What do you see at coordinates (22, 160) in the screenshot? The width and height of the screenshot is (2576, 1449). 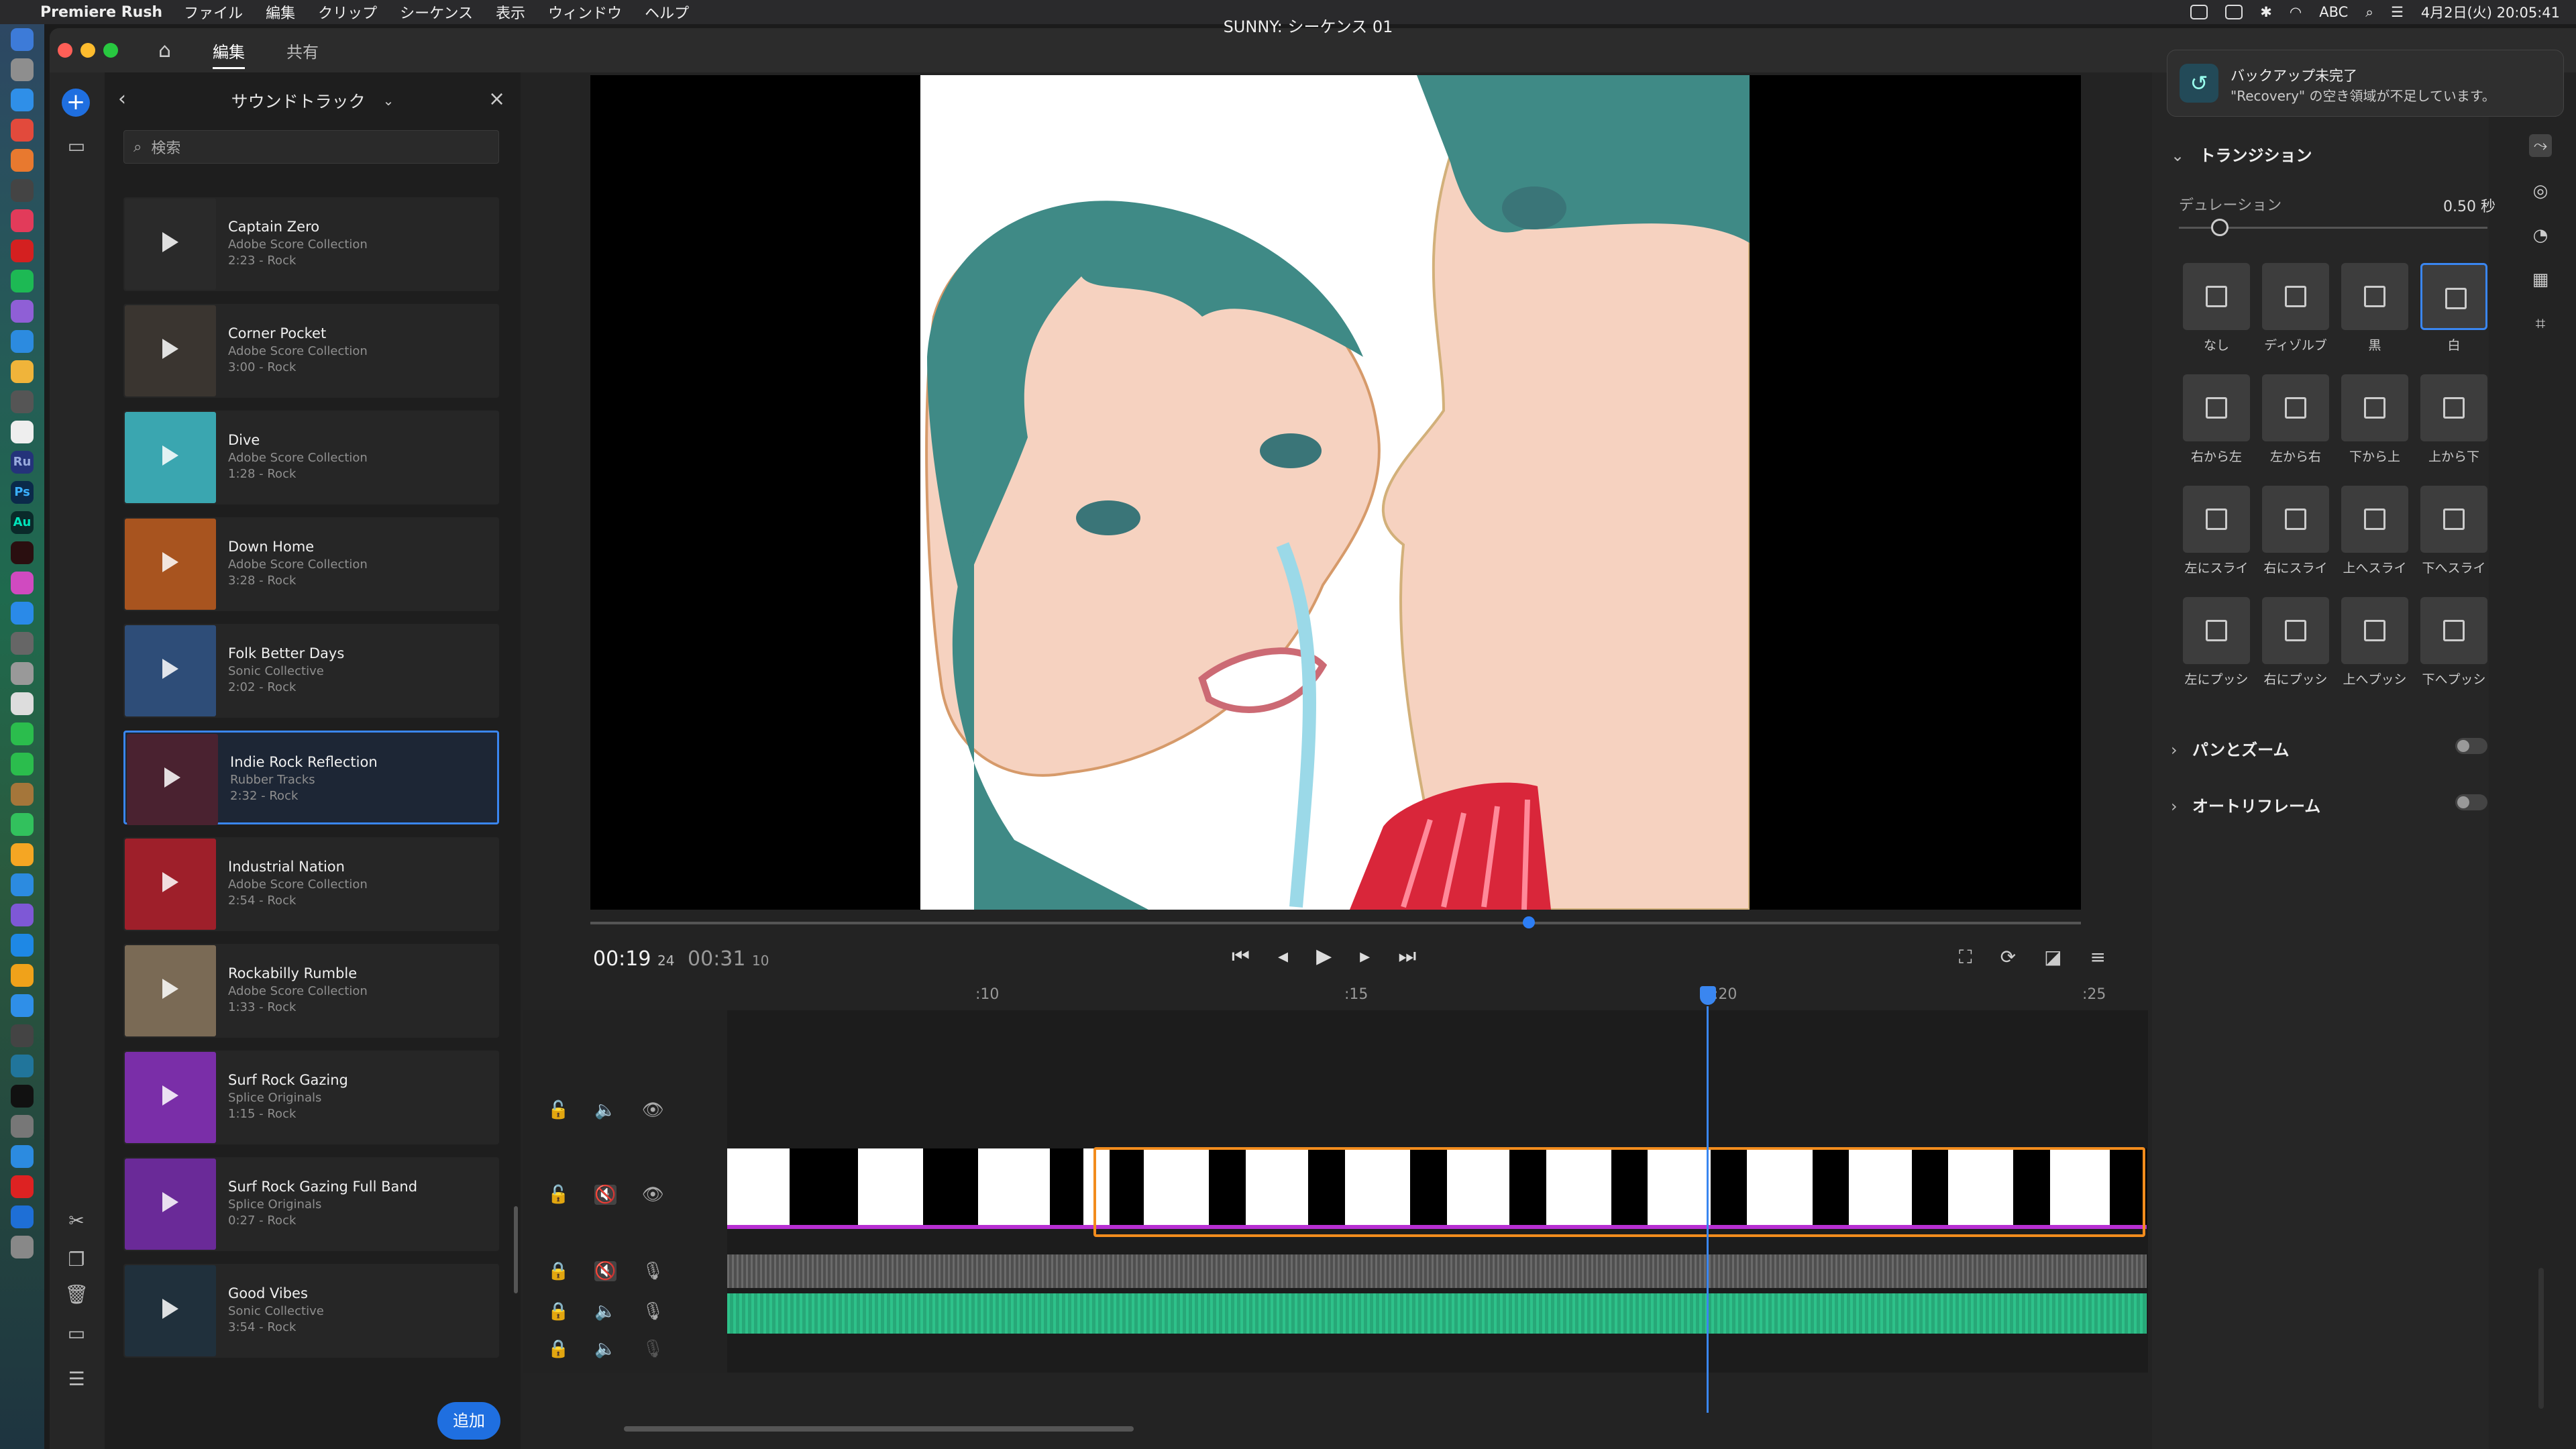 I see `firefox-icon` at bounding box center [22, 160].